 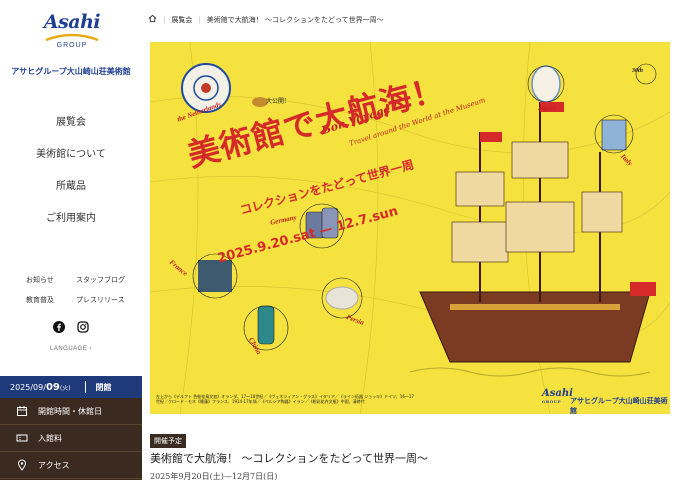 What do you see at coordinates (22, 465) in the screenshot?
I see `location-icon` at bounding box center [22, 465].